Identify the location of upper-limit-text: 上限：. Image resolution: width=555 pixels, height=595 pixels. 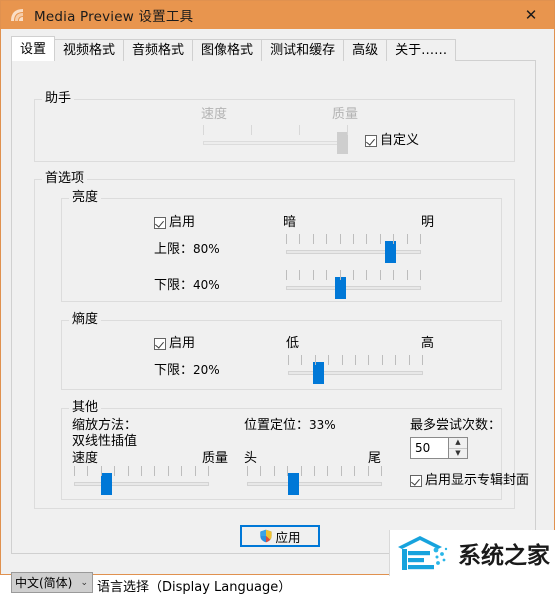
(174, 249).